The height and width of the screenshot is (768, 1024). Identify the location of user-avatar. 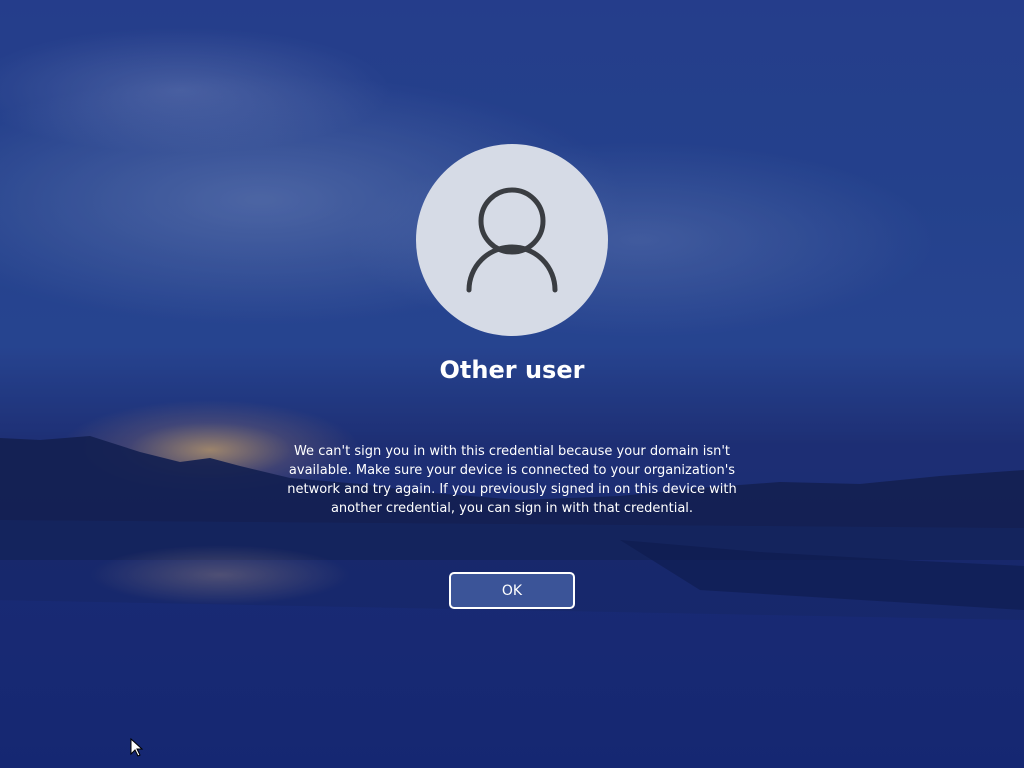
(512, 240).